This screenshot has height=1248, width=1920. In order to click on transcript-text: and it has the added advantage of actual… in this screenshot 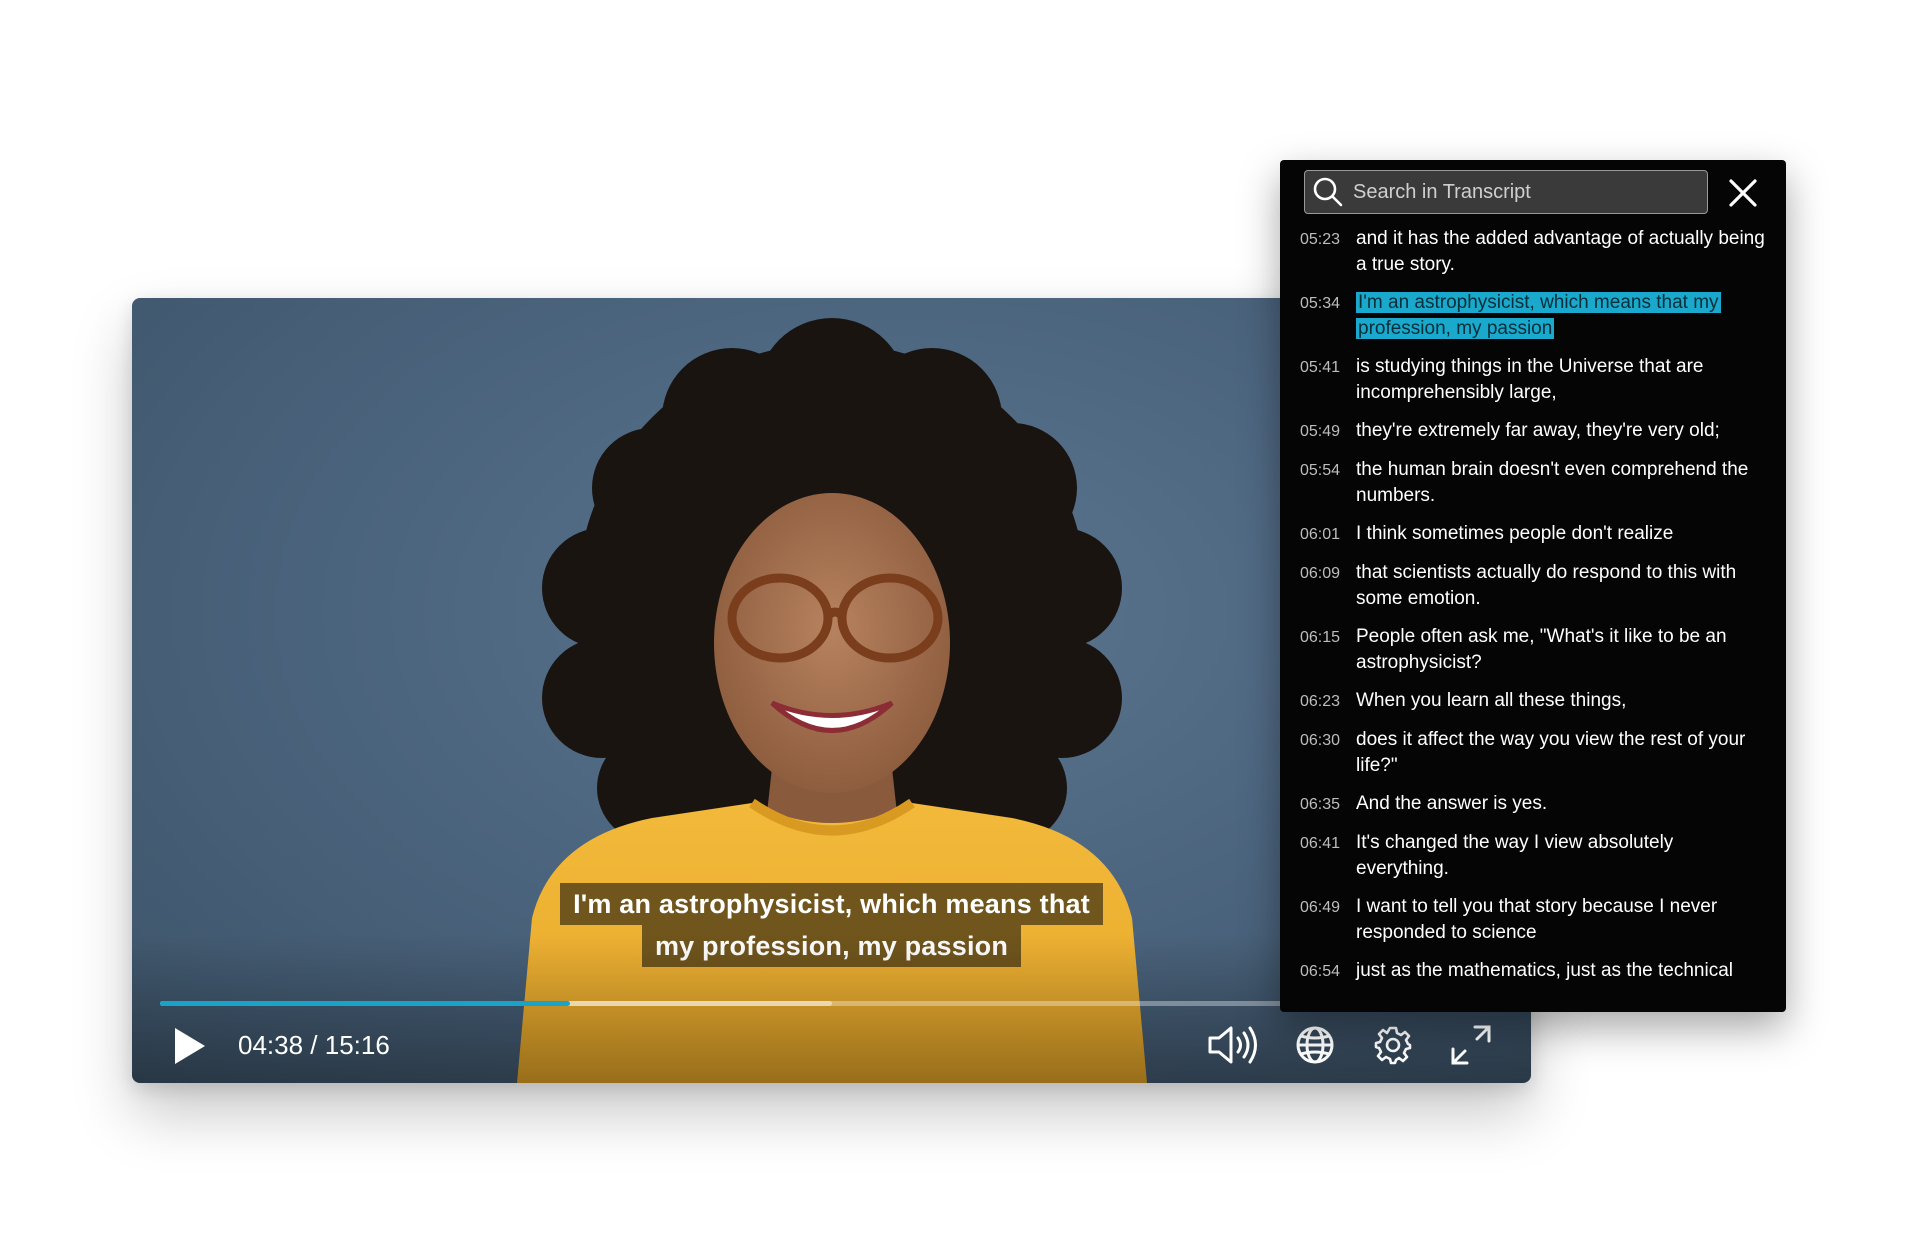, I will do `click(1562, 251)`.